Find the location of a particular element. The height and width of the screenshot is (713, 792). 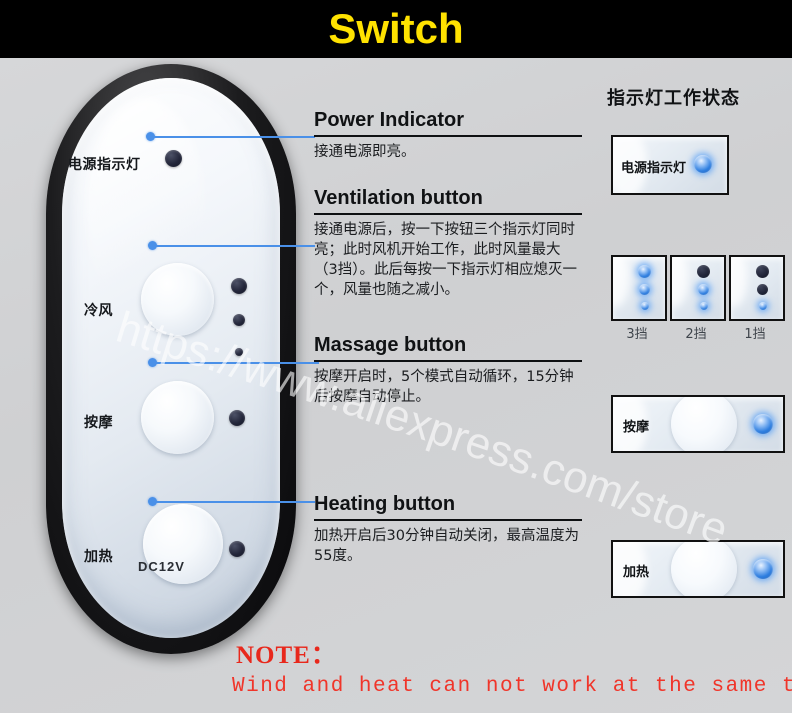

remote-label-massage: 按摩 is located at coordinates (98, 423).